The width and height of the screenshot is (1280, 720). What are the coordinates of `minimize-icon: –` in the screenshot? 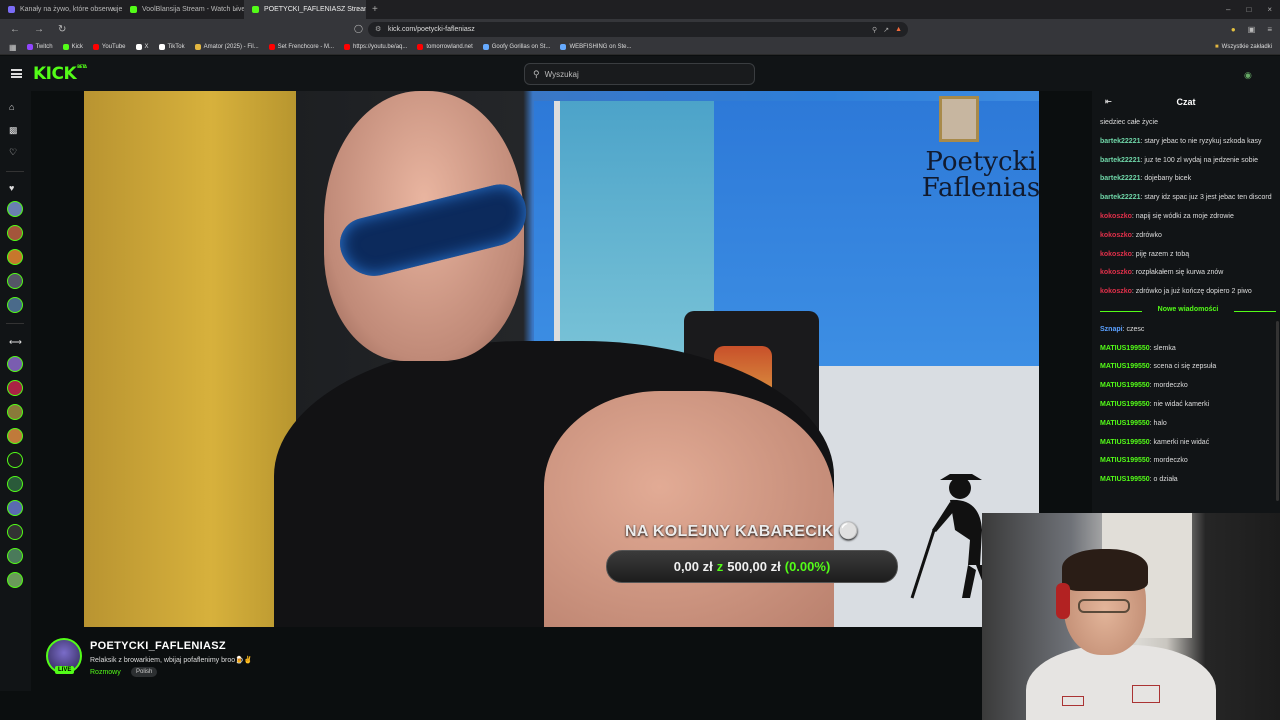 It's located at (1228, 9).